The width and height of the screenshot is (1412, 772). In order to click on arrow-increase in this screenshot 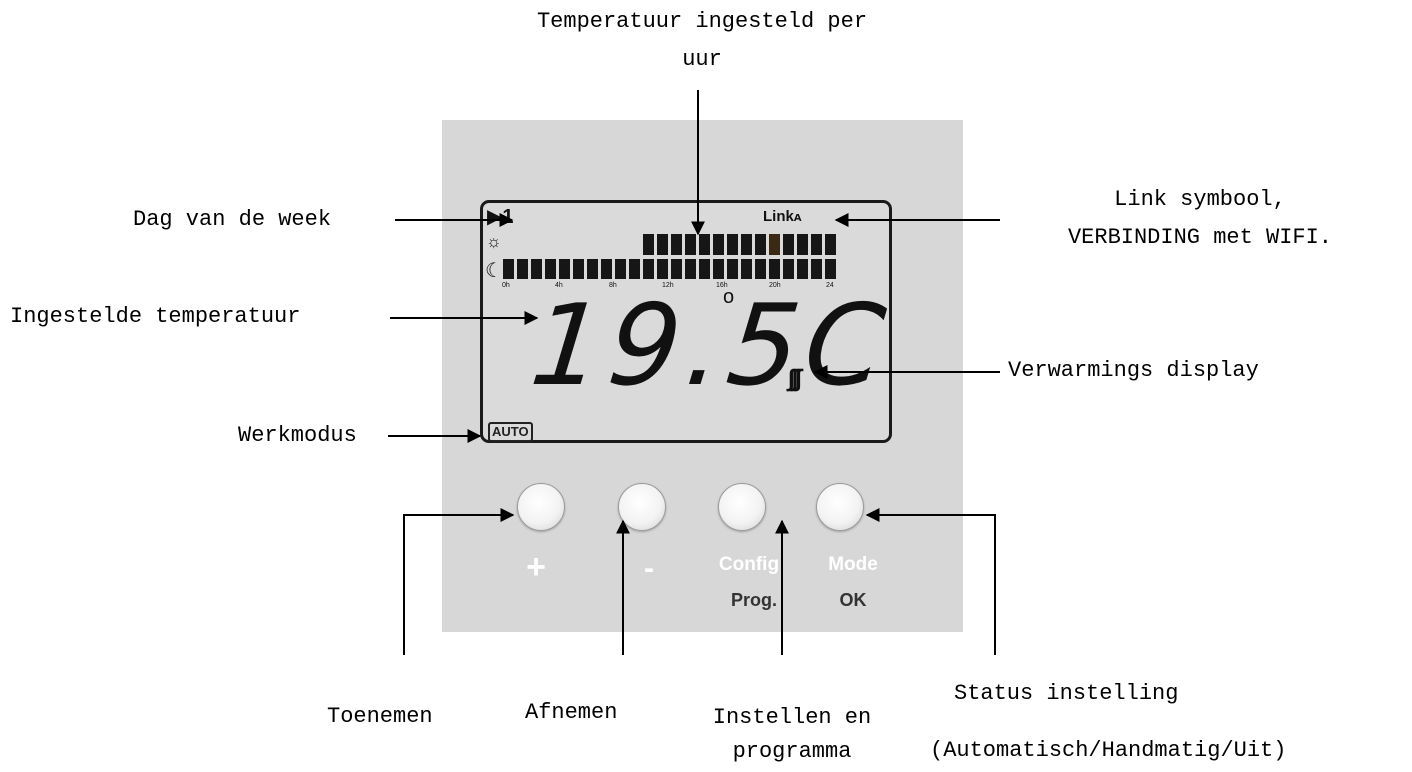, I will do `click(459, 581)`.